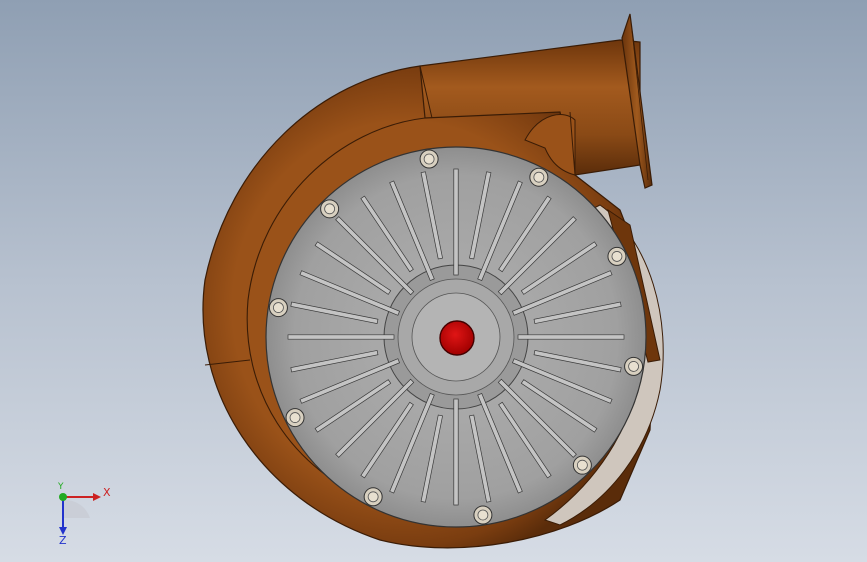 The width and height of the screenshot is (867, 562). I want to click on shaft-hub, so click(457, 338).